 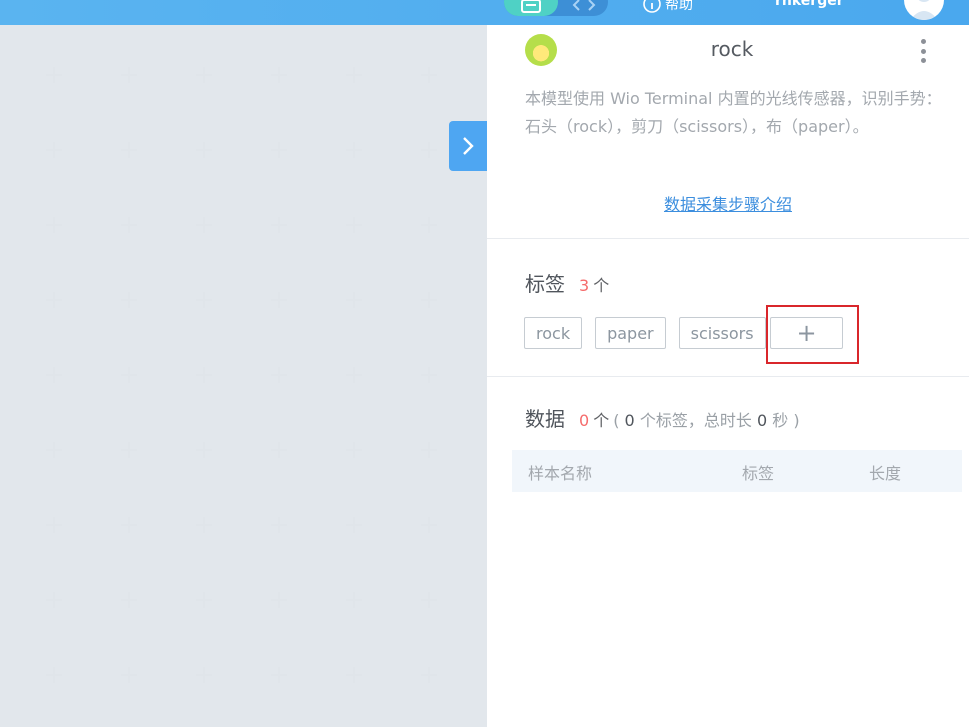 What do you see at coordinates (601, 420) in the screenshot?
I see `data-count-unit: 个` at bounding box center [601, 420].